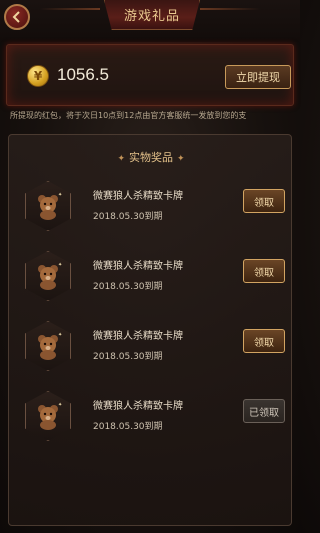  What do you see at coordinates (150, 75) in the screenshot?
I see `balance-panel: ¥ 1056.5 立即提现` at bounding box center [150, 75].